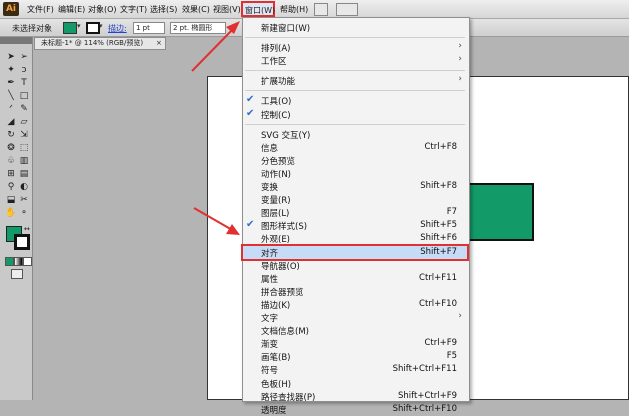 This screenshot has width=629, height=416. Describe the element at coordinates (215, 128) in the screenshot. I see `annotation-arrows` at that location.